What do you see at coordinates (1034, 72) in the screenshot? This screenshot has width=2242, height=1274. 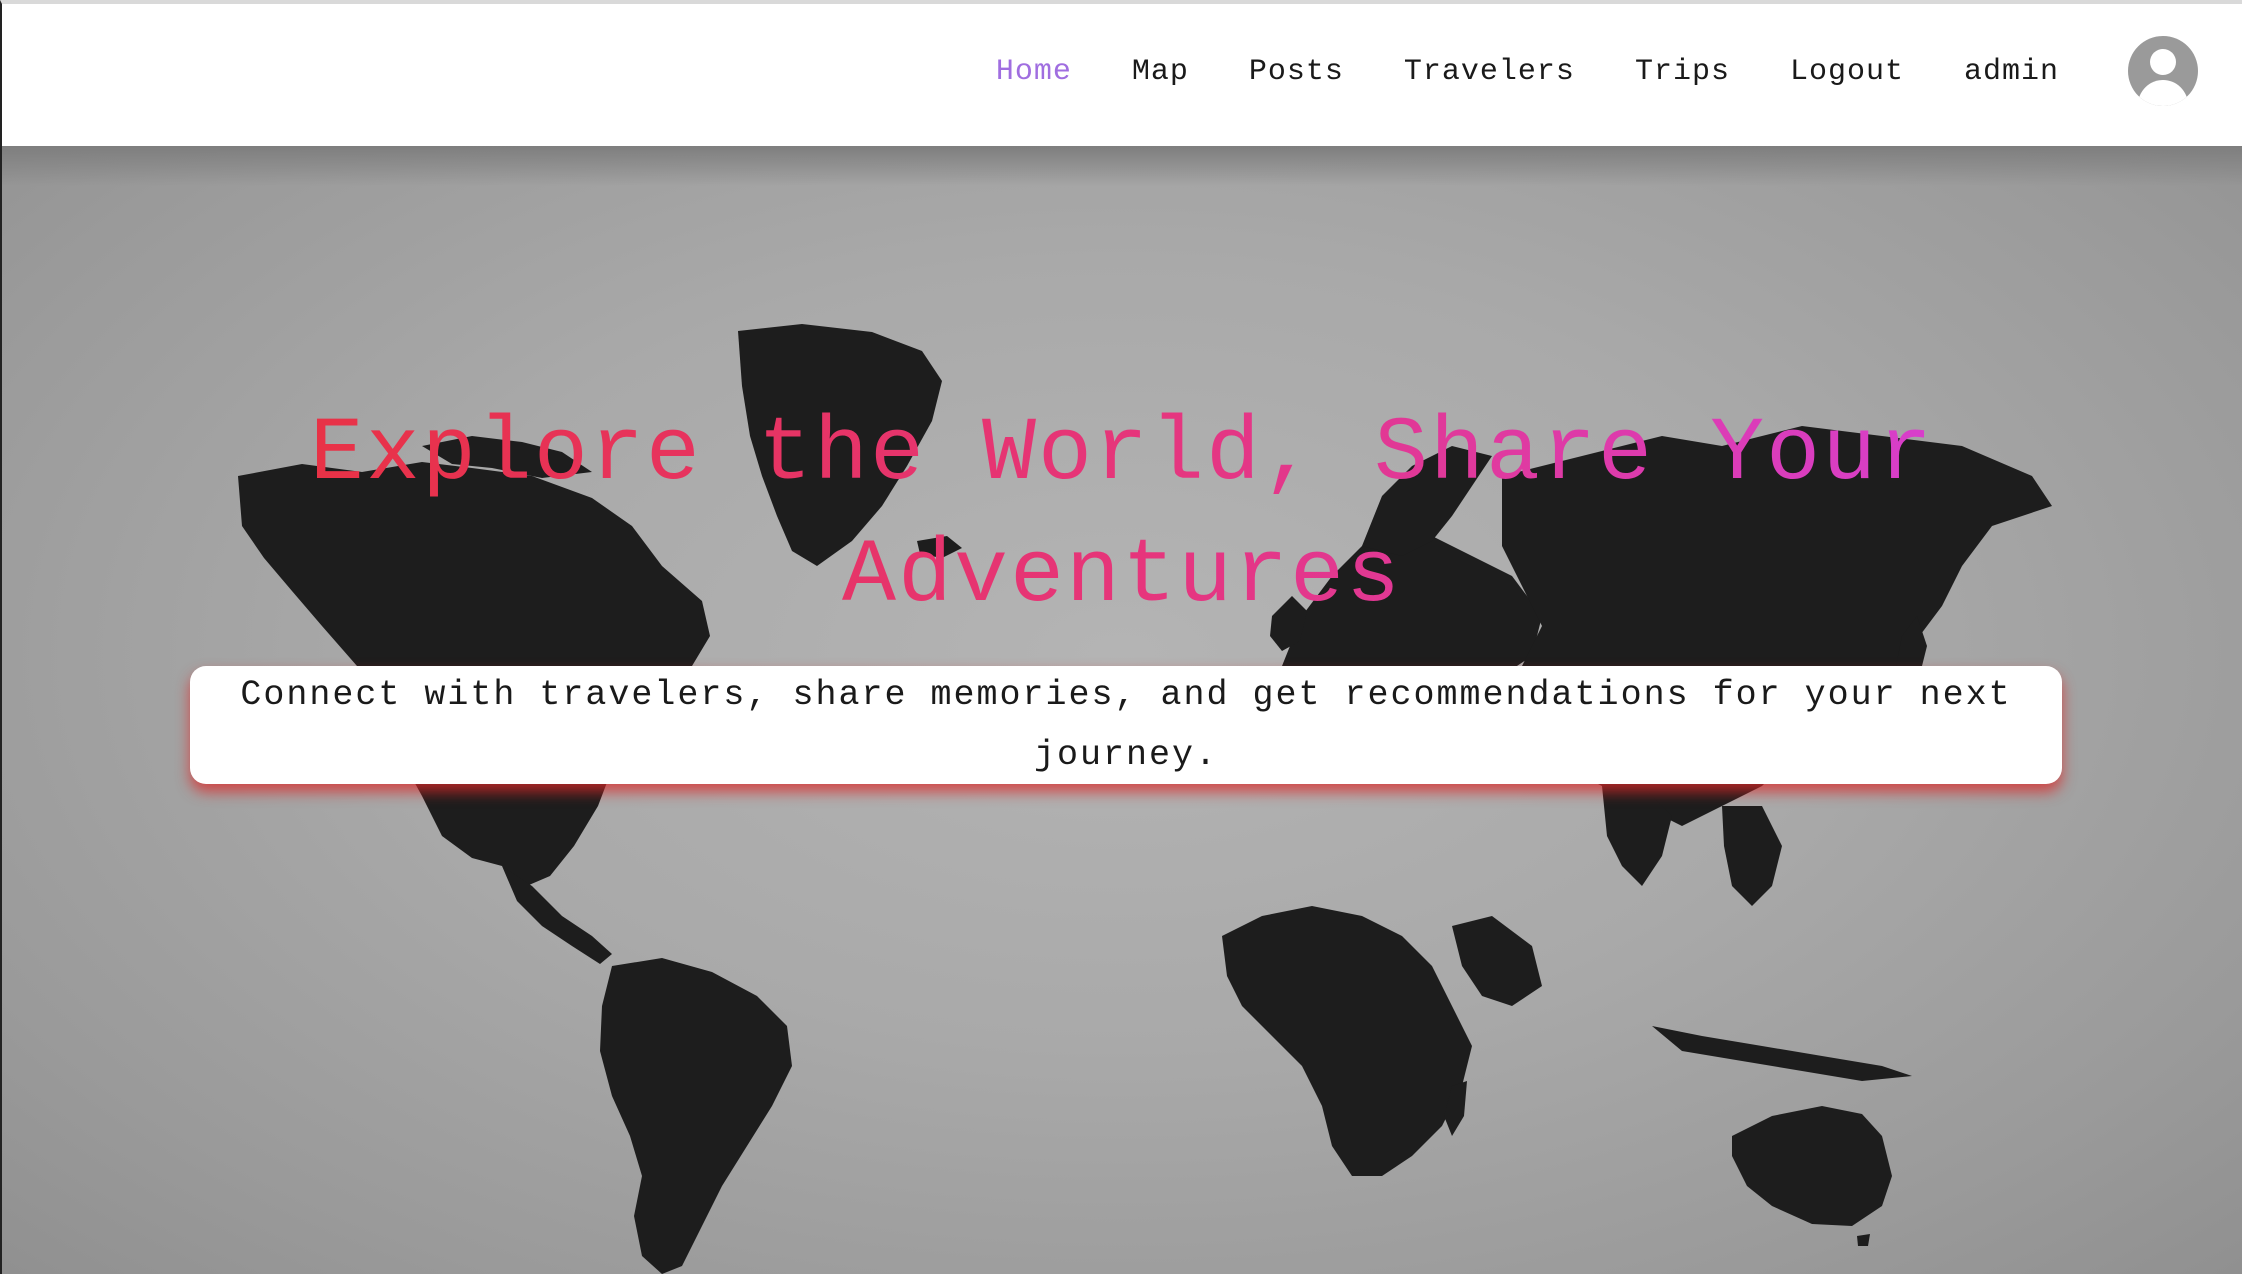 I see `nav-home-link: Home` at bounding box center [1034, 72].